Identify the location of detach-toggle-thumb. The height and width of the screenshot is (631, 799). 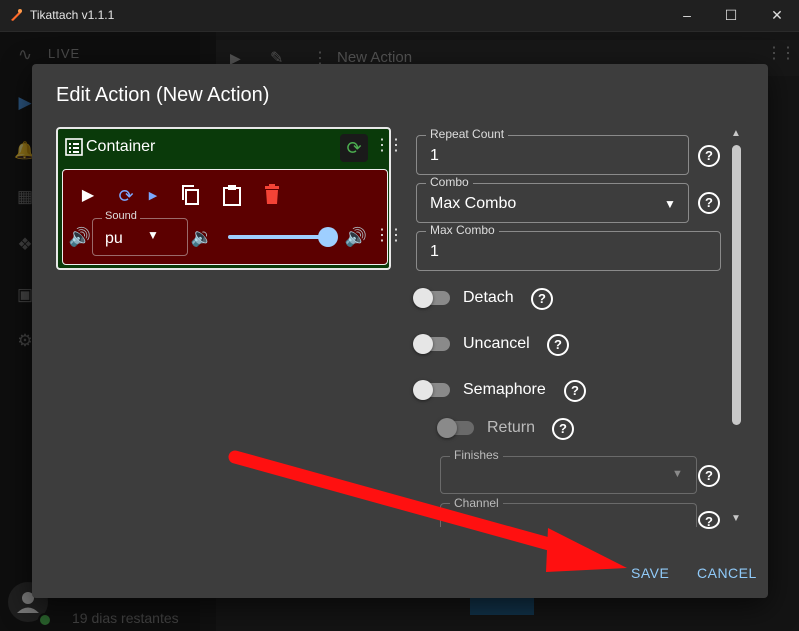
(423, 298).